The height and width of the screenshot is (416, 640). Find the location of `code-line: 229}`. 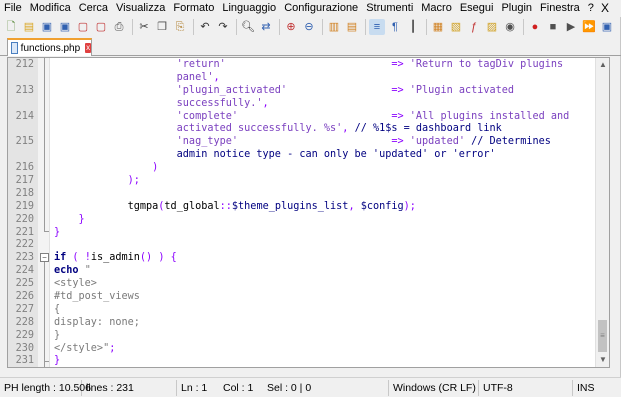

code-line: 229} is located at coordinates (302, 336).